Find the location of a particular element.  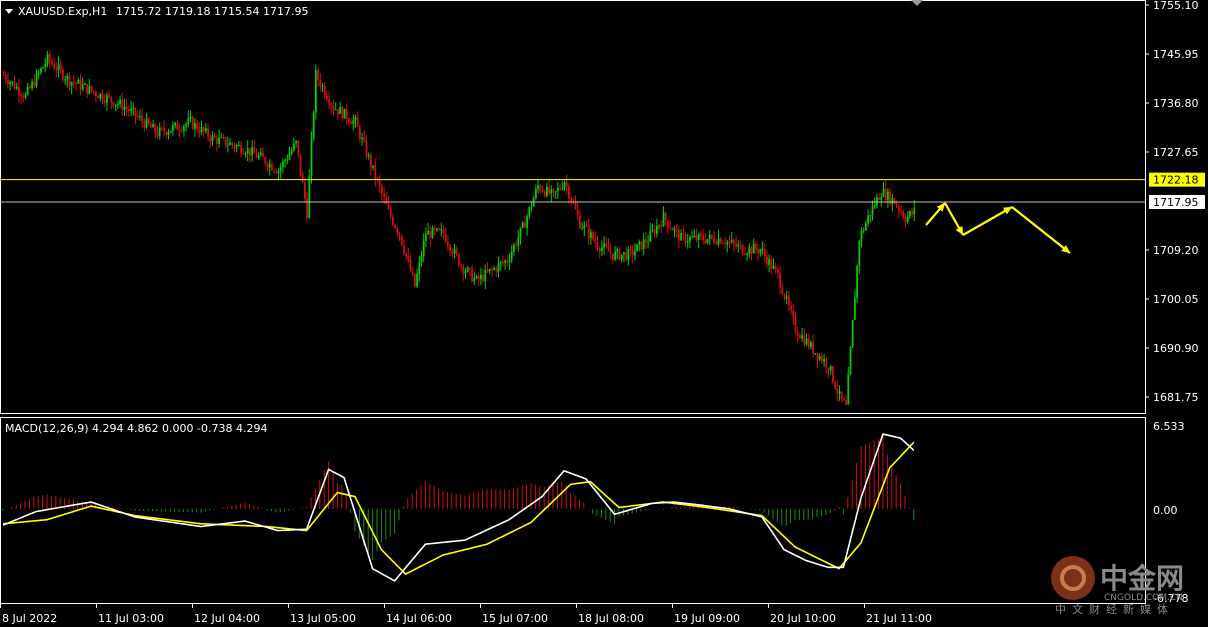

shift-marker-icon is located at coordinates (917, 3).